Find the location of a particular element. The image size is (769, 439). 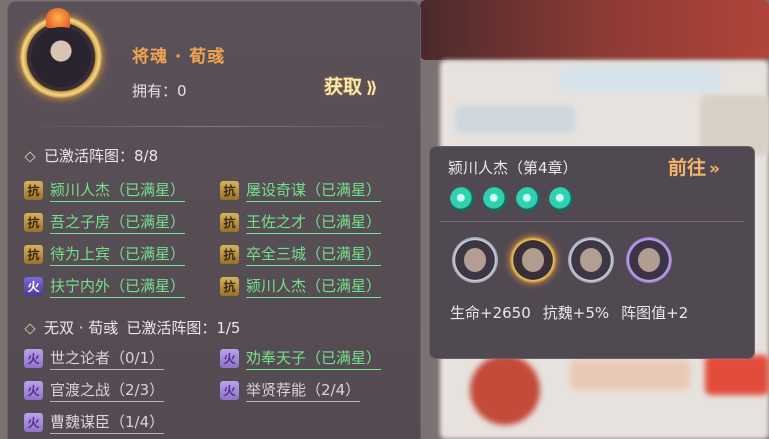

formation-item: 抗王佐之才（已满星） is located at coordinates (301, 222).